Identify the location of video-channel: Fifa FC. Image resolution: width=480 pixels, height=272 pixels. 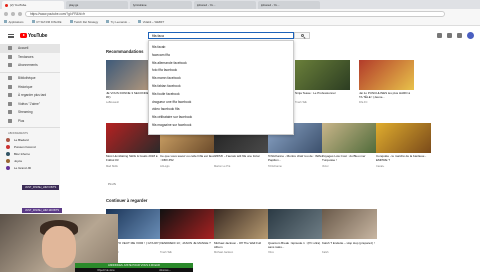
(386, 102).